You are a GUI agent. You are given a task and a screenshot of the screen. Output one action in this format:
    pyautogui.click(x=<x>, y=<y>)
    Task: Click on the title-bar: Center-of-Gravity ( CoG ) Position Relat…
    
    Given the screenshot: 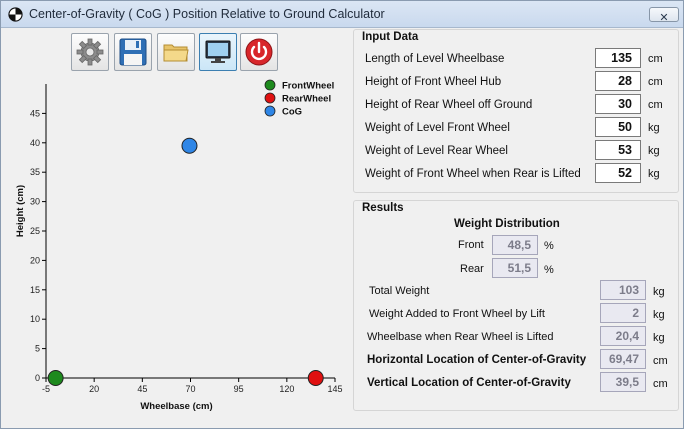 What is the action you would take?
    pyautogui.click(x=342, y=14)
    